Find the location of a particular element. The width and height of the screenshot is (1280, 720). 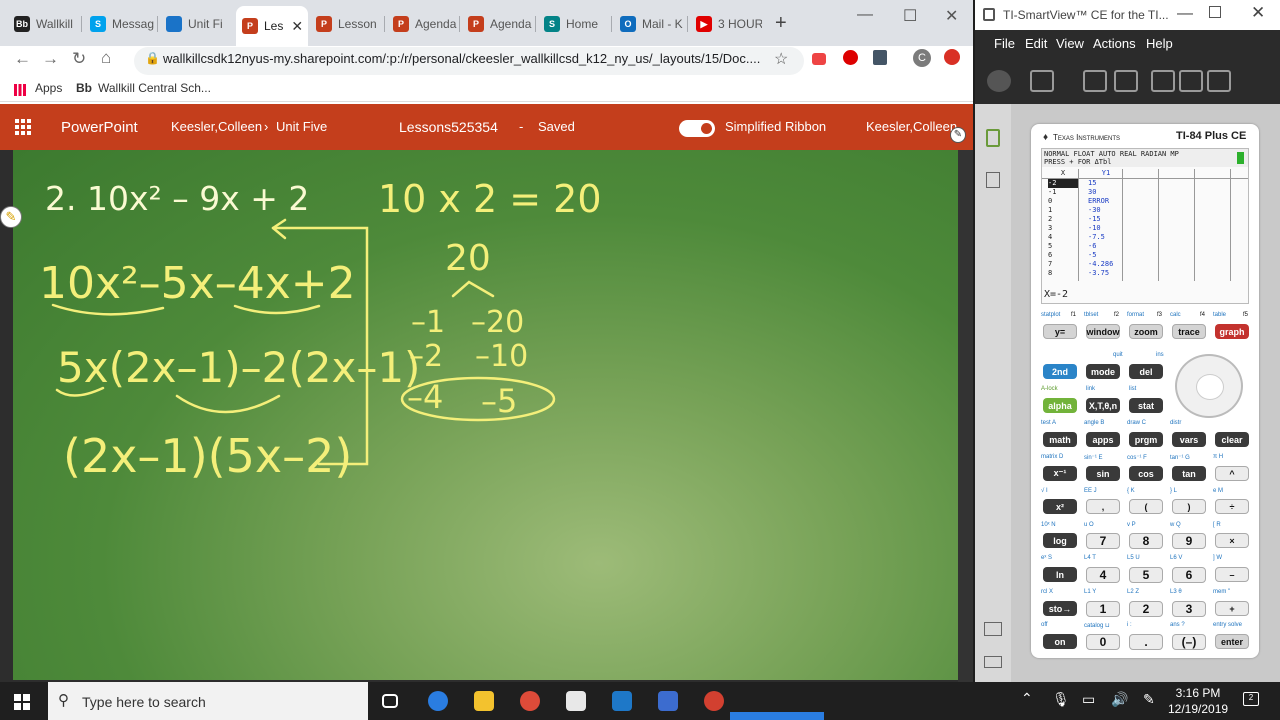

calc-key: ^ is located at coordinates (1232, 473).